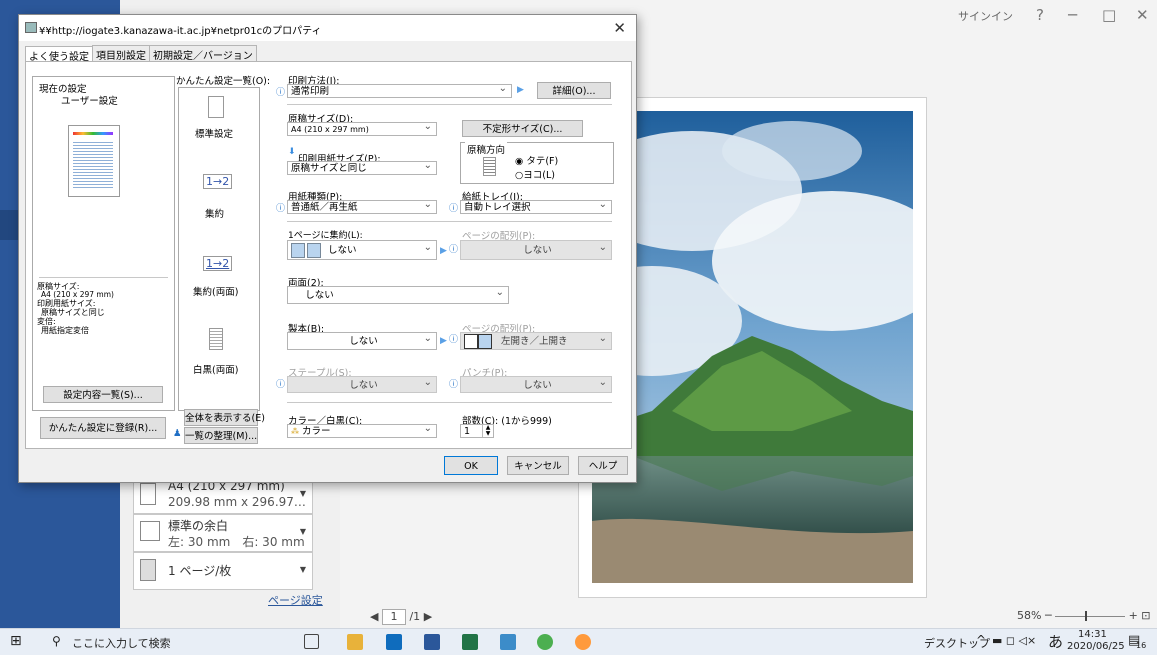  What do you see at coordinates (31, 27) in the screenshot?
I see `printer-icon` at bounding box center [31, 27].